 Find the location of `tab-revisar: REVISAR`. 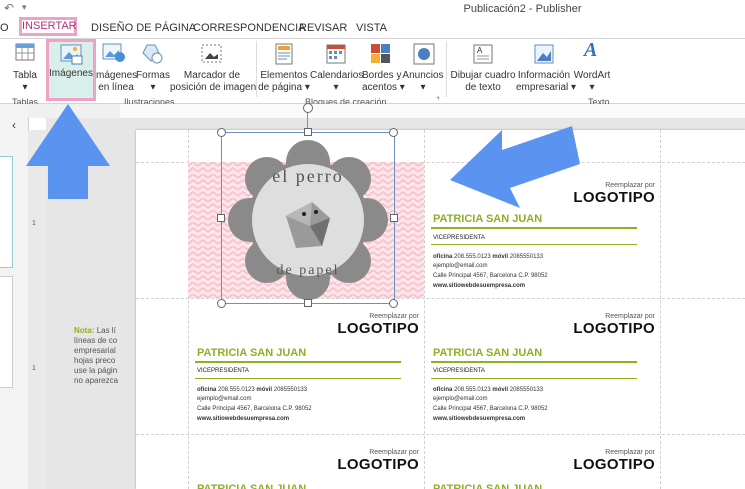

tab-revisar: REVISAR is located at coordinates (323, 28).